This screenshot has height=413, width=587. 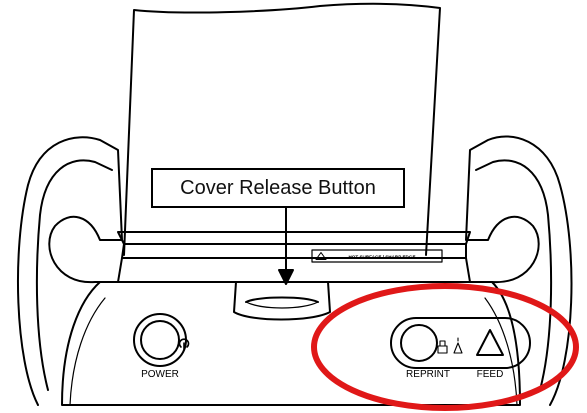 I want to click on left-side-arm, so click(x=69, y=271).